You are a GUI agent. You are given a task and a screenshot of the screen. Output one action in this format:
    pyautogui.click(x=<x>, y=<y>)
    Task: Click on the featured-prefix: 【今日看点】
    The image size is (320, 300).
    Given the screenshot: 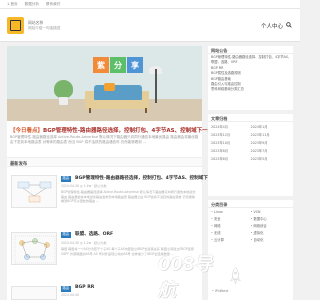 What is the action you would take?
    pyautogui.click(x=27, y=131)
    